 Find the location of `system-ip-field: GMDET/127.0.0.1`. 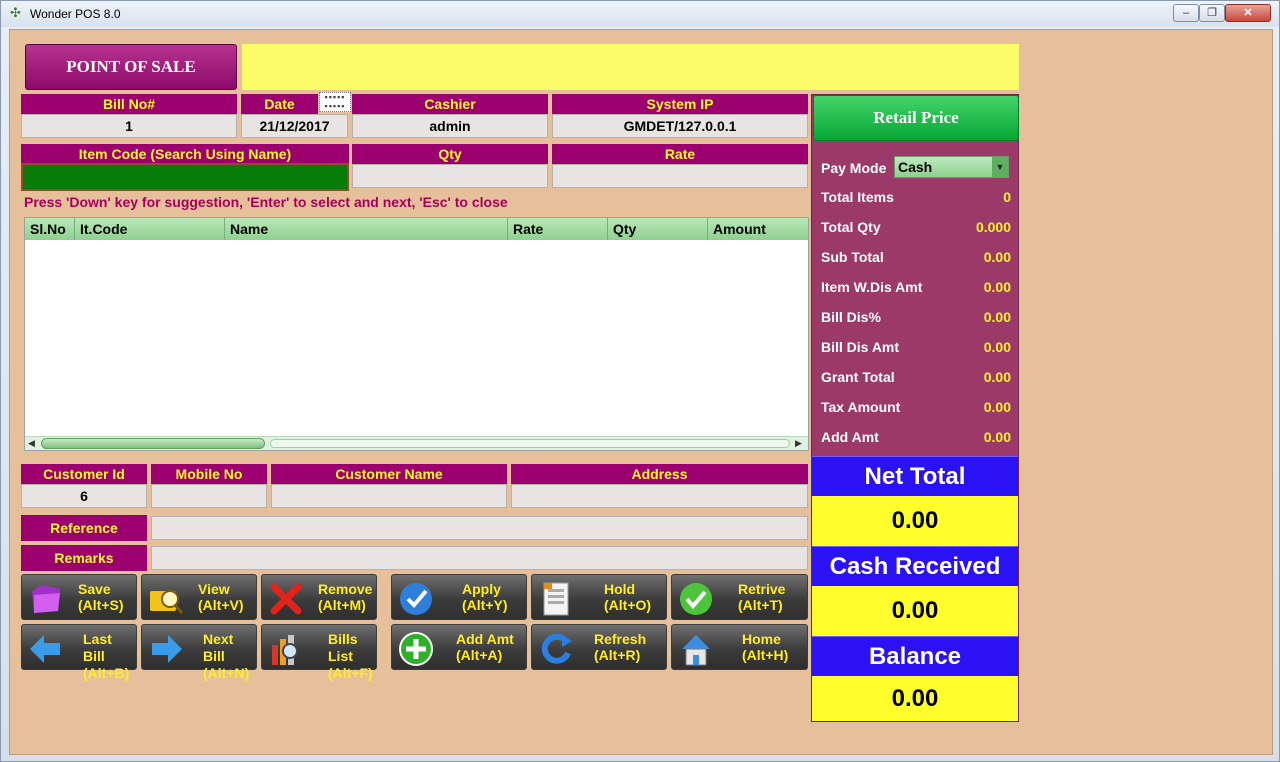

system-ip-field: GMDET/127.0.0.1 is located at coordinates (680, 126).